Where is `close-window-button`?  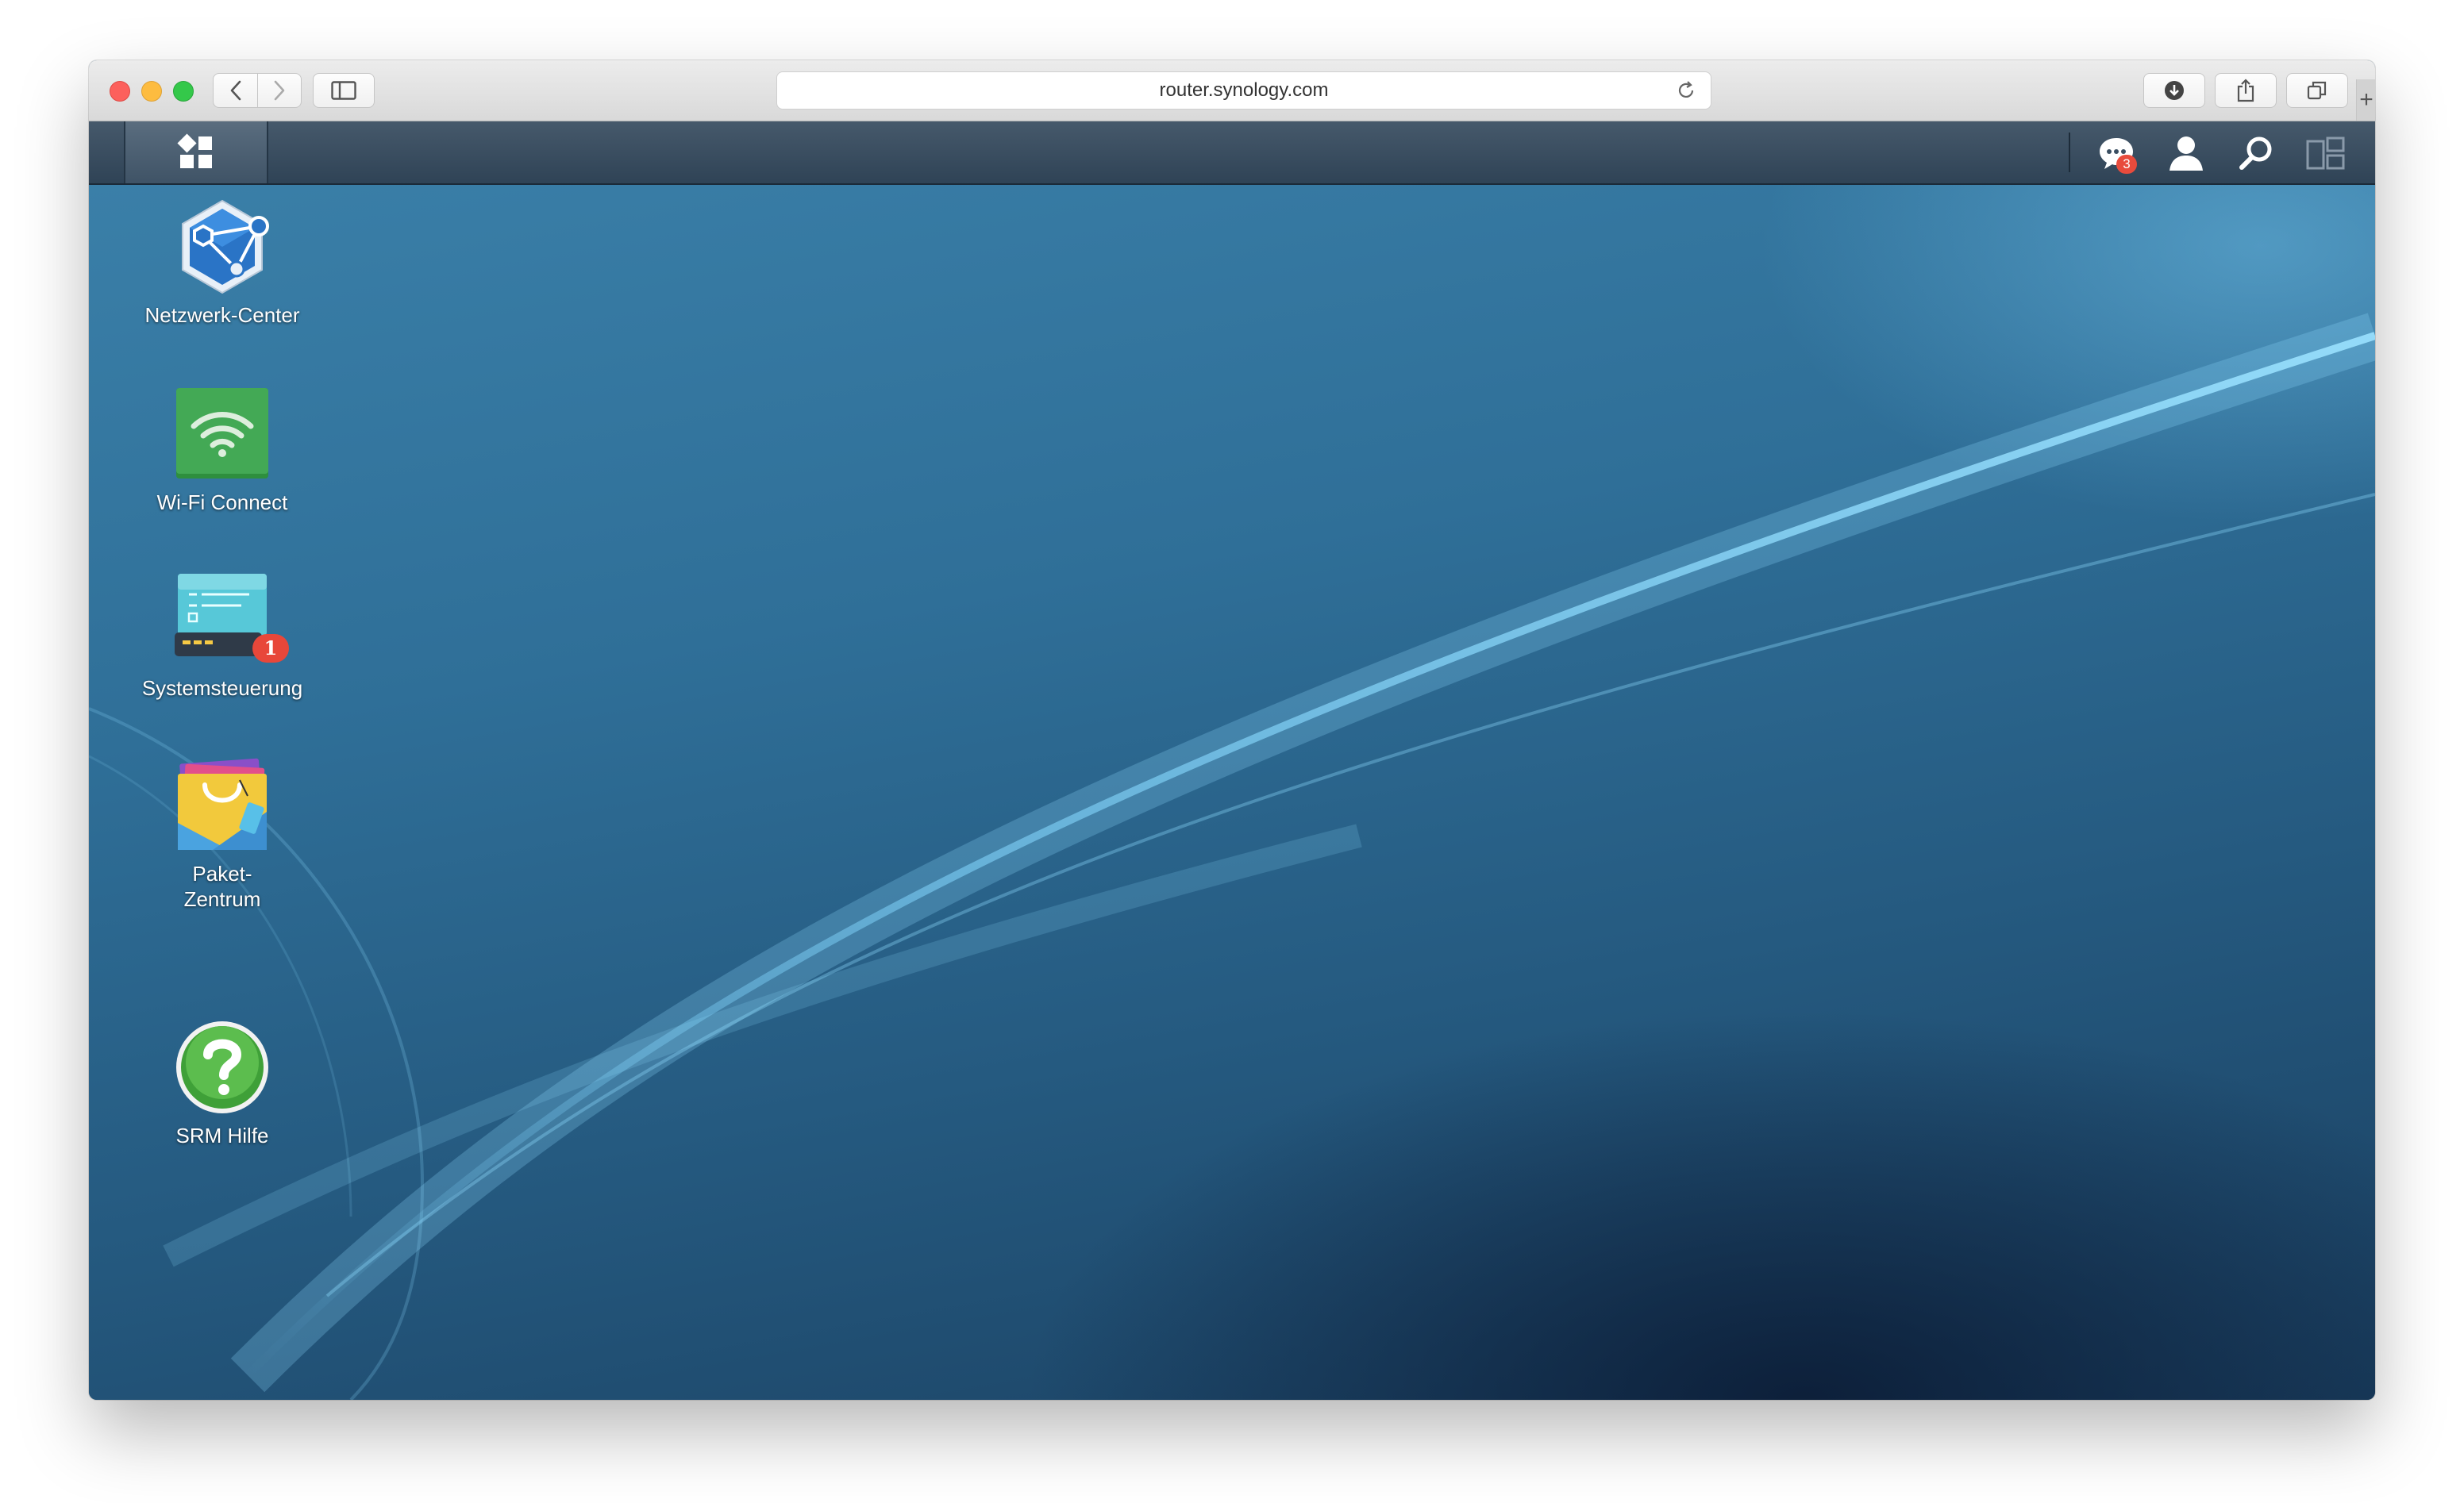 close-window-button is located at coordinates (120, 92).